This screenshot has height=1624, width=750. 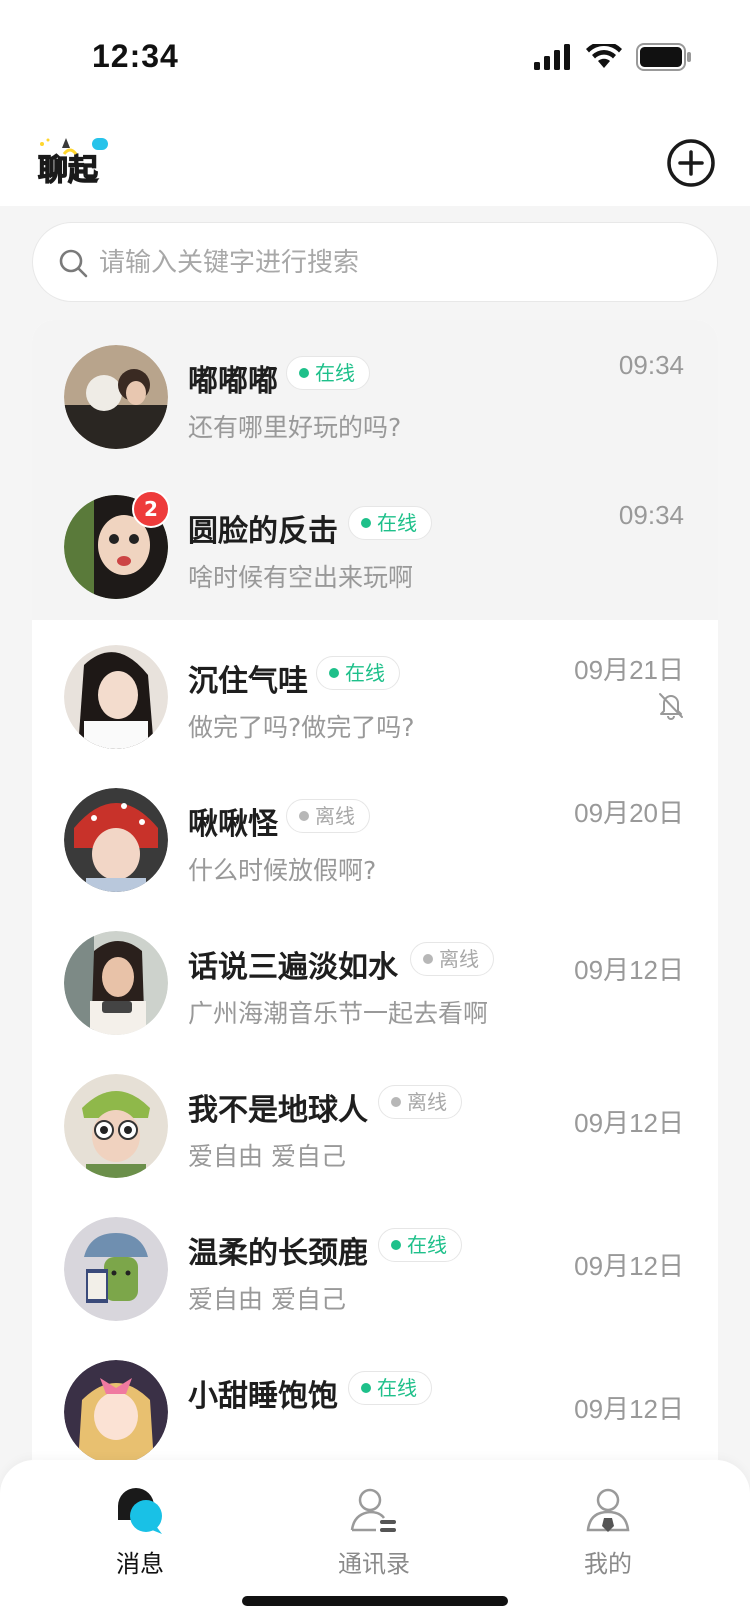 I want to click on tab-profile: 我的, so click(x=608, y=1530).